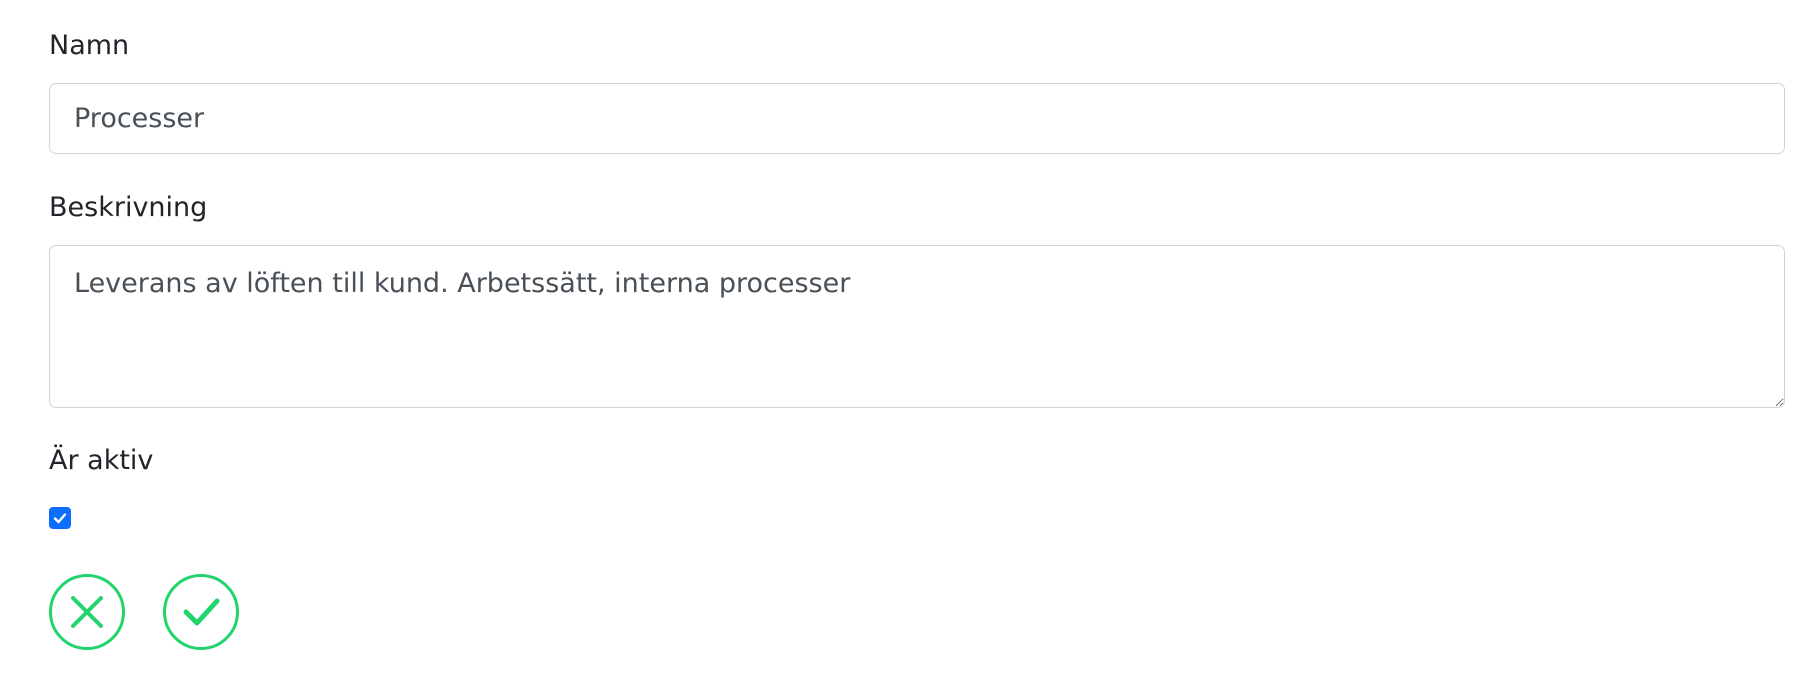 This screenshot has width=1817, height=697. Describe the element at coordinates (917, 118) in the screenshot. I see `name-input` at that location.